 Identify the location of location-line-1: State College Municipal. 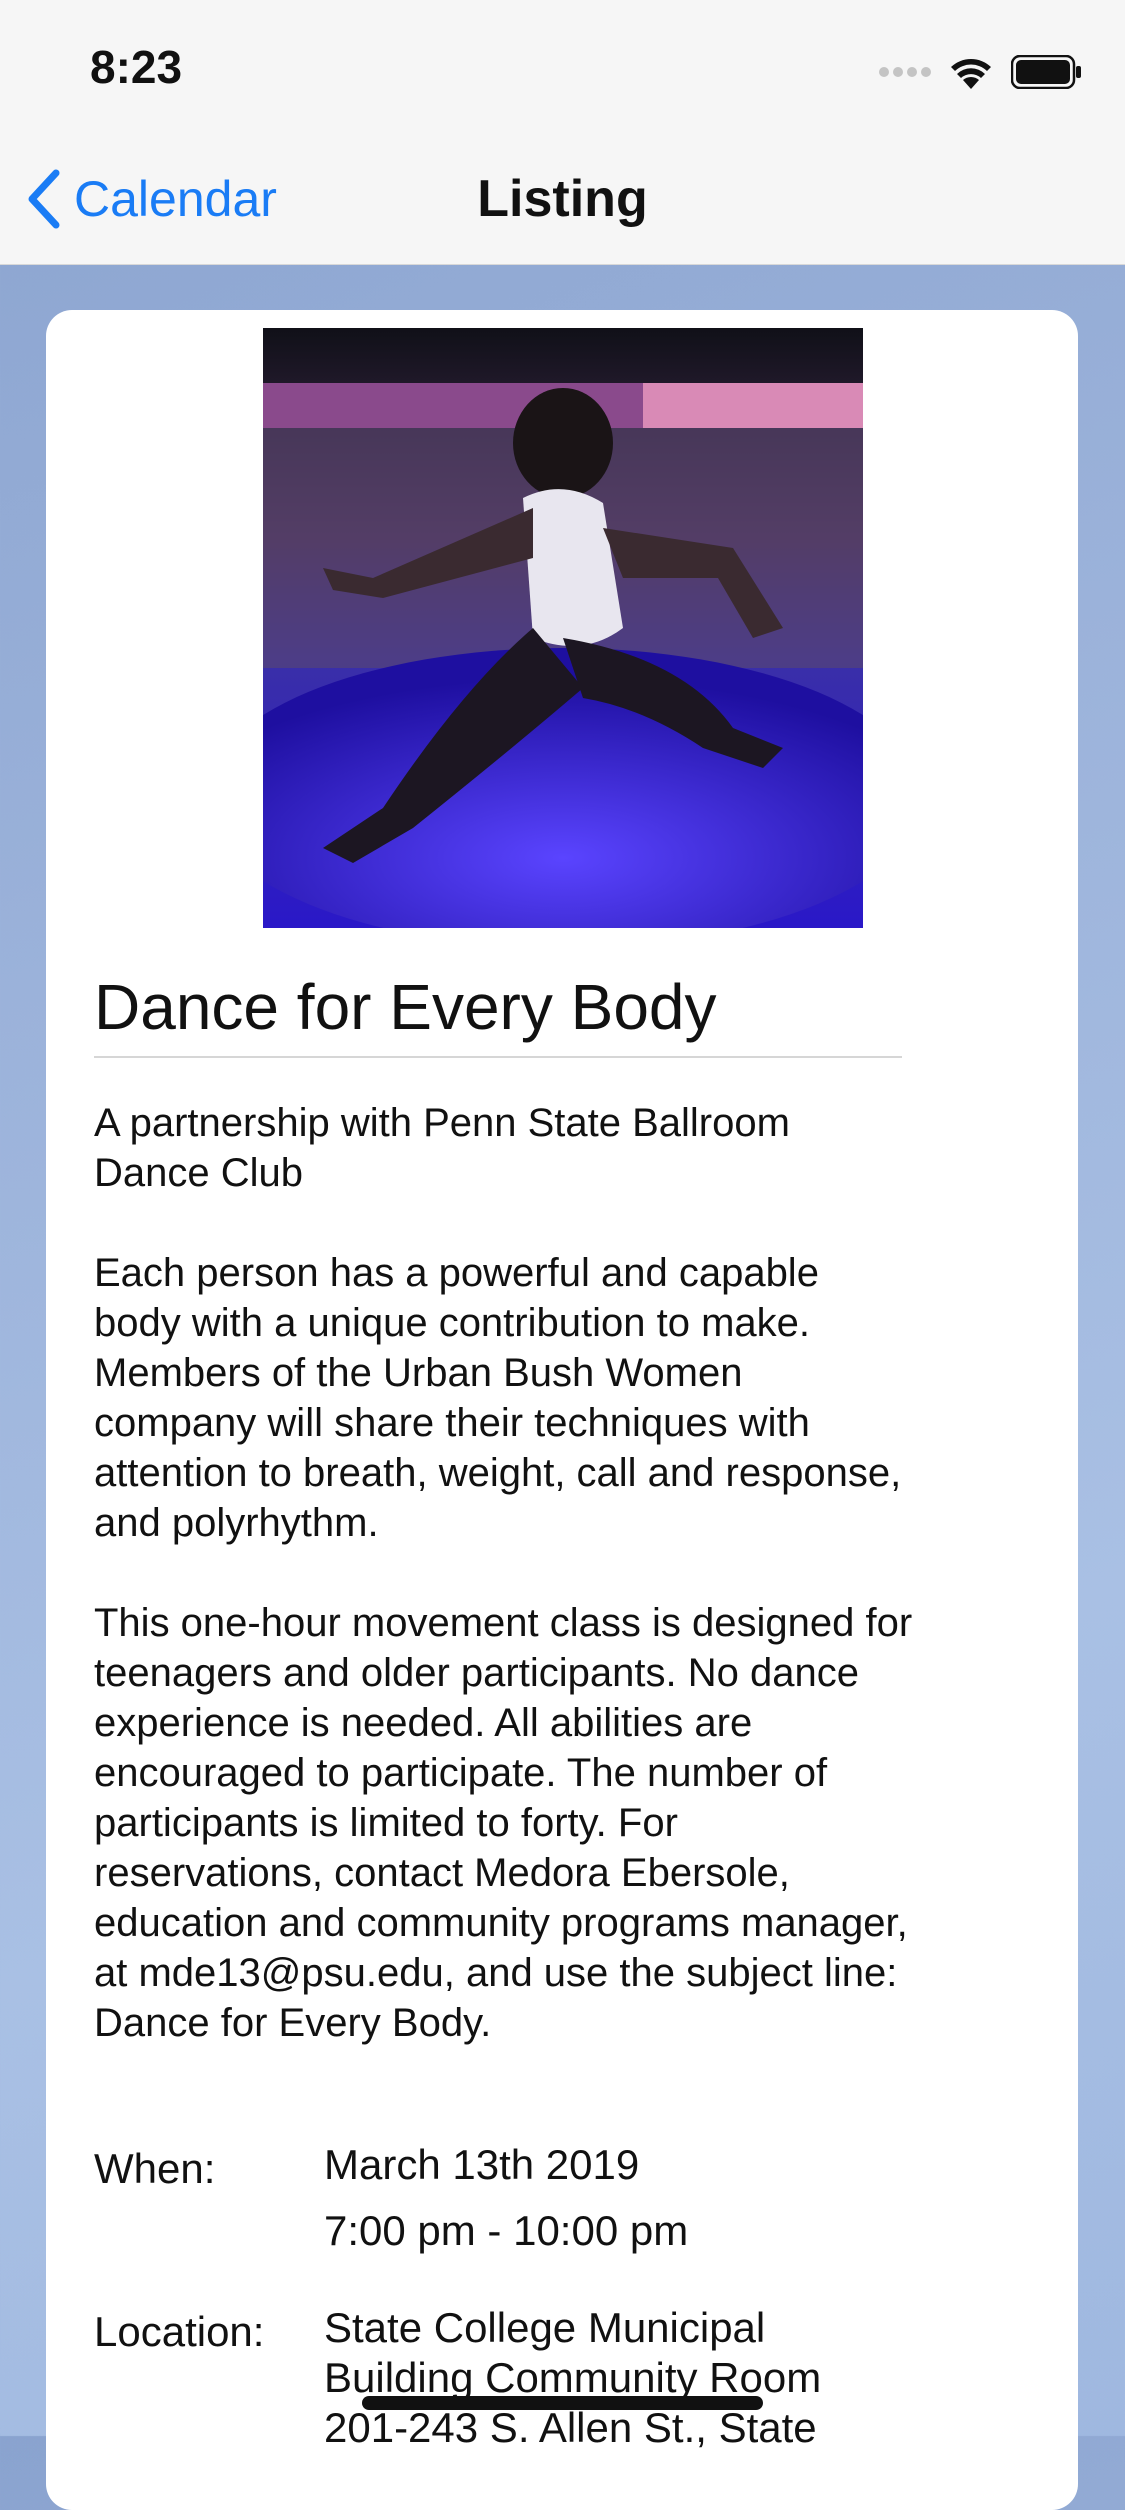
(545, 2327).